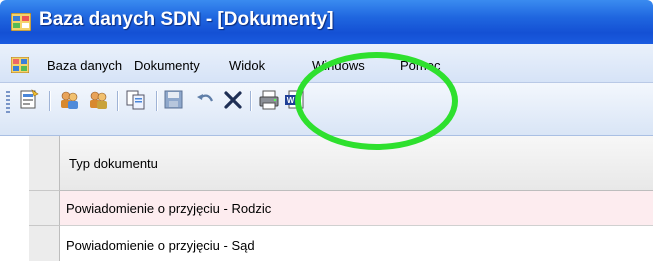  What do you see at coordinates (113, 163) in the screenshot?
I see `column-header-label: Typ dokumentu` at bounding box center [113, 163].